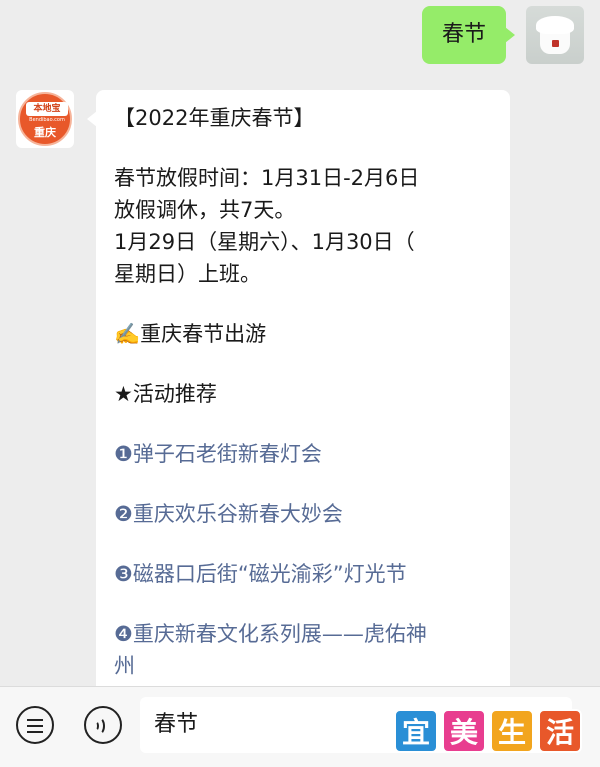 This screenshot has height=767, width=600. What do you see at coordinates (555, 35) in the screenshot?
I see `user-avatar` at bounding box center [555, 35].